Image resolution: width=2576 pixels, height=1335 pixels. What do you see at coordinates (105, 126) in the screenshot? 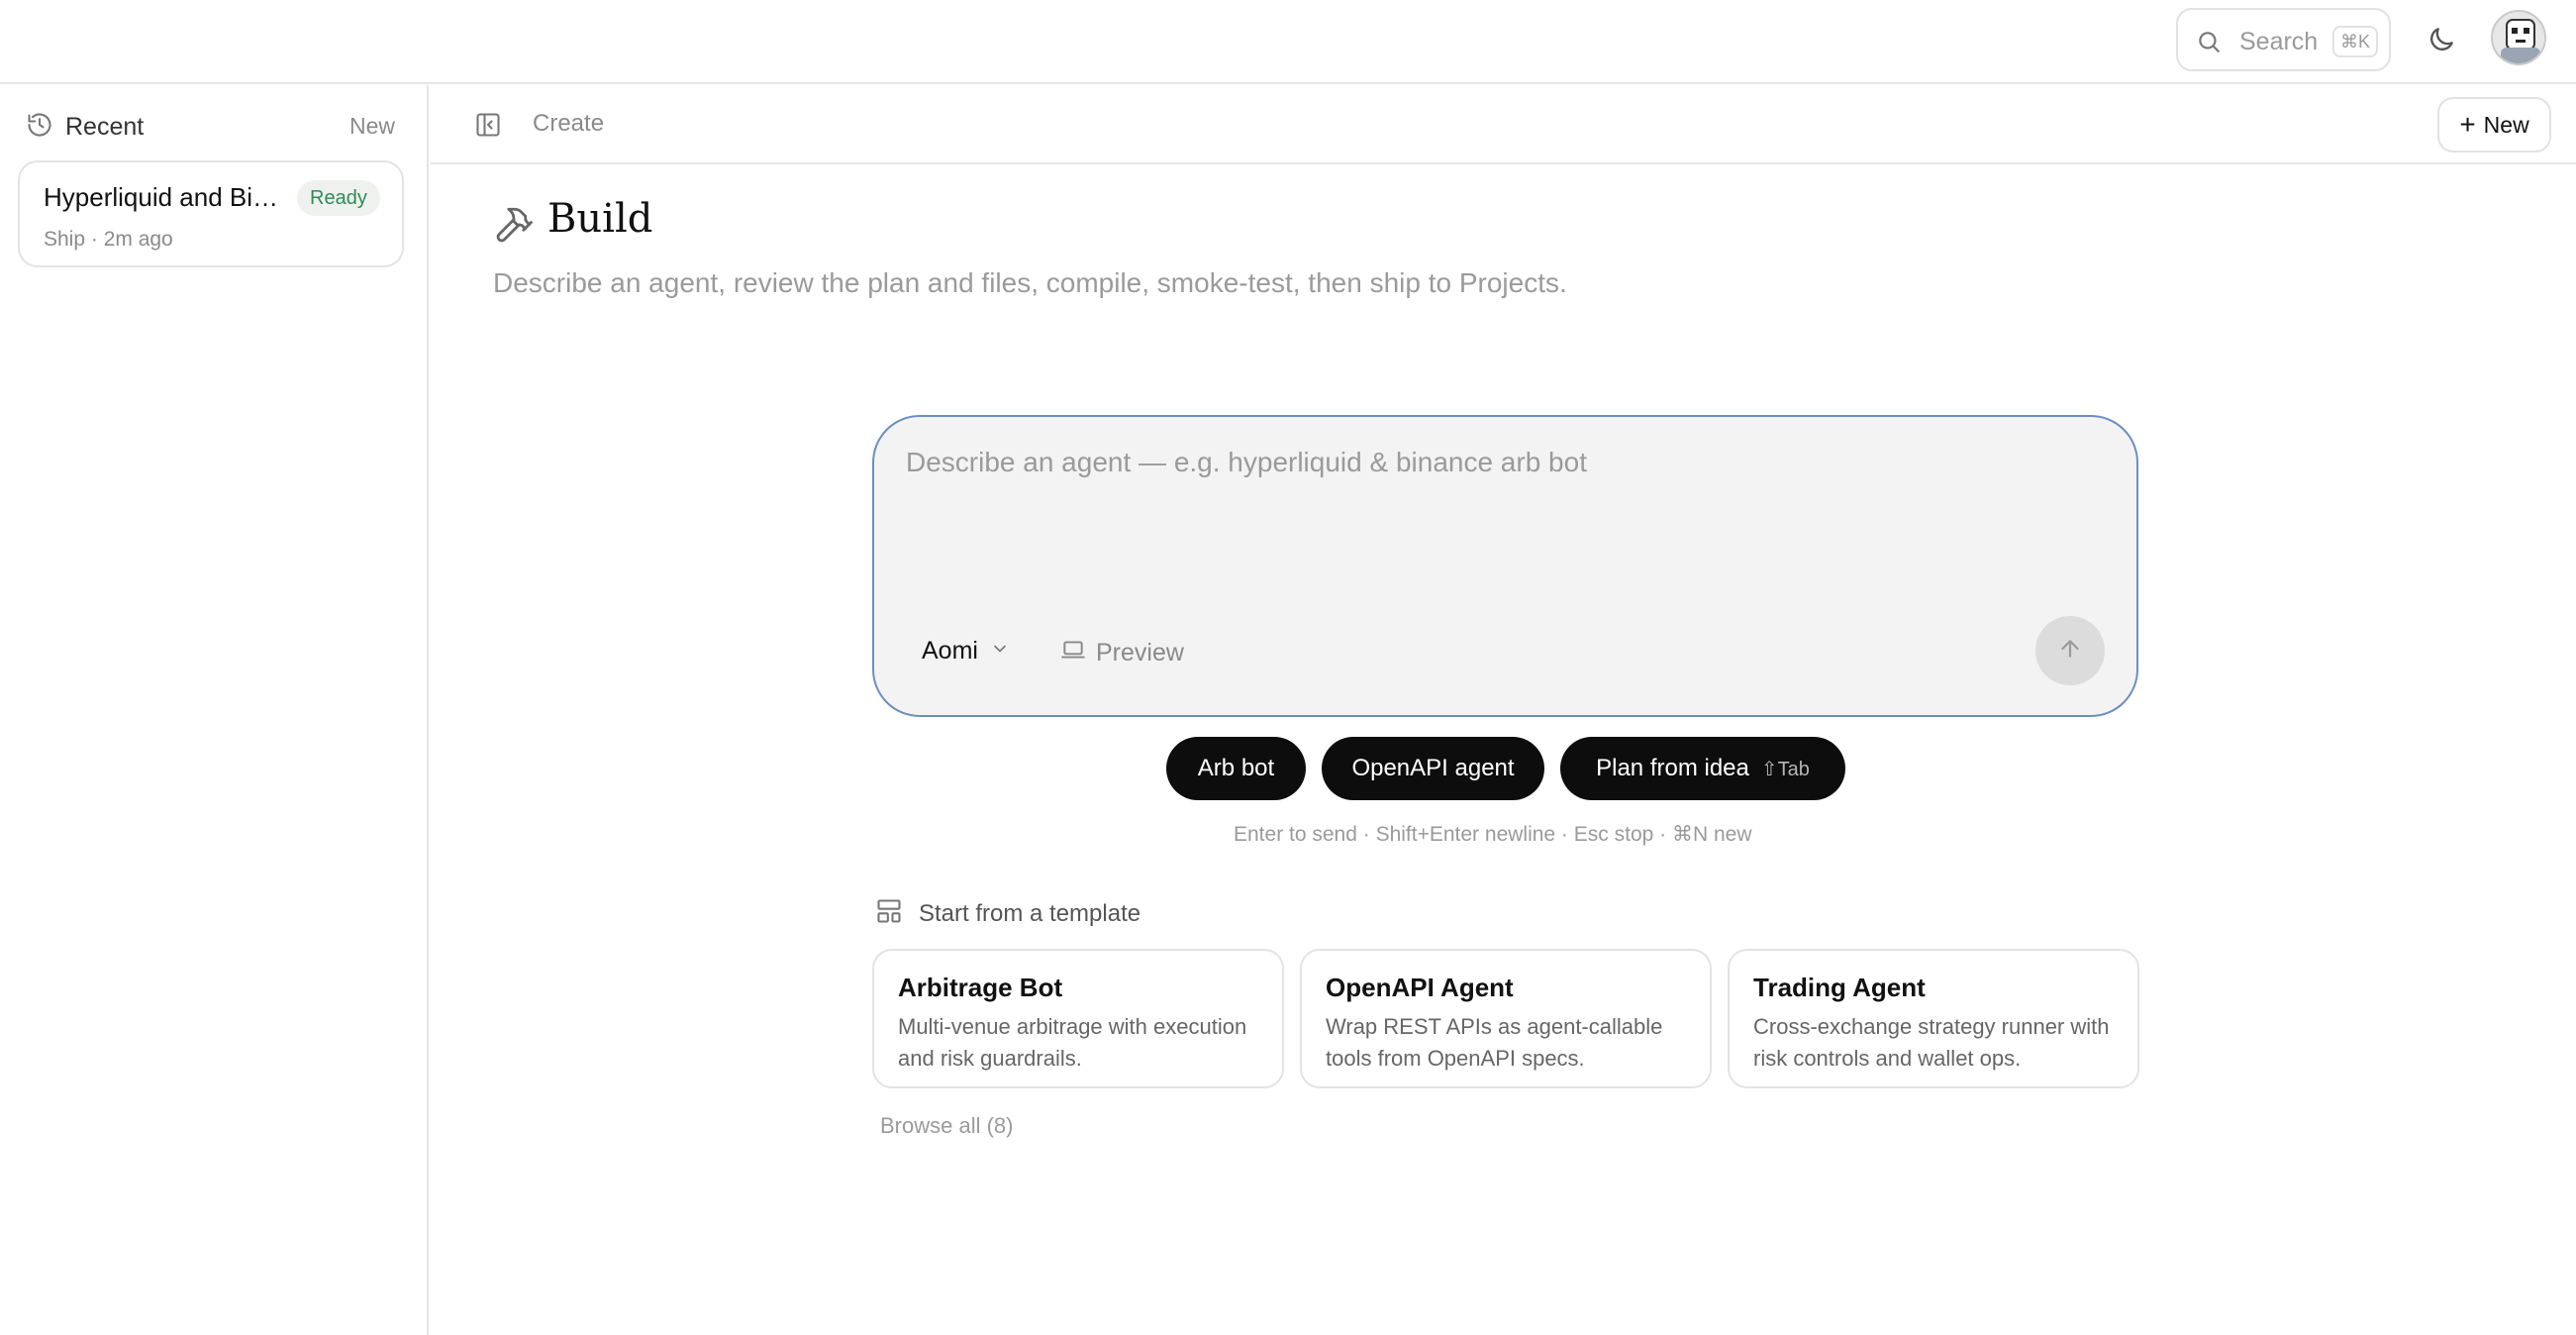
I see `recent-title: Recent` at bounding box center [105, 126].